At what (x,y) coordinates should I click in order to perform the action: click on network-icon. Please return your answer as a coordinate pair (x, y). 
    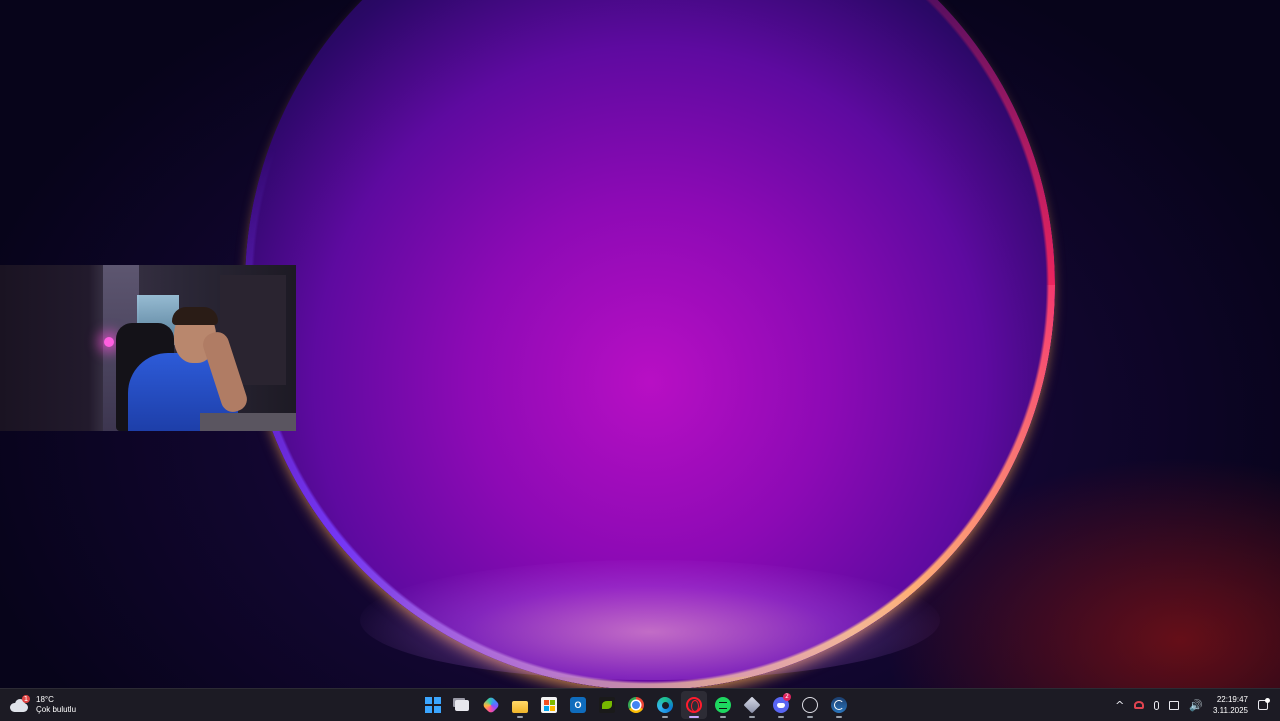
    Looking at the image, I should click on (1174, 705).